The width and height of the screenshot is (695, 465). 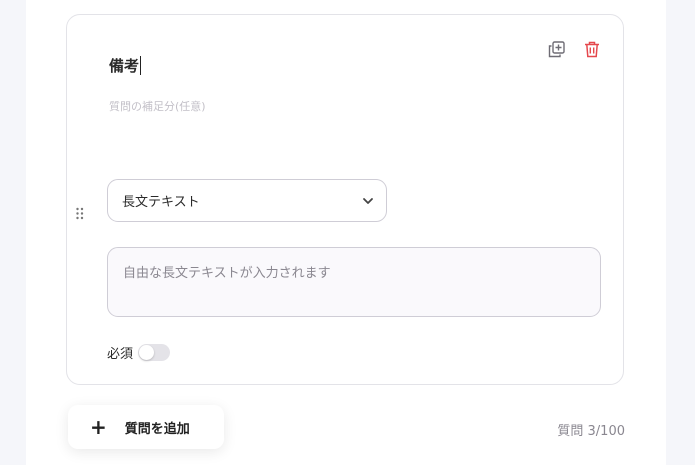 What do you see at coordinates (157, 429) in the screenshot?
I see `add-question-label: 質問を追加` at bounding box center [157, 429].